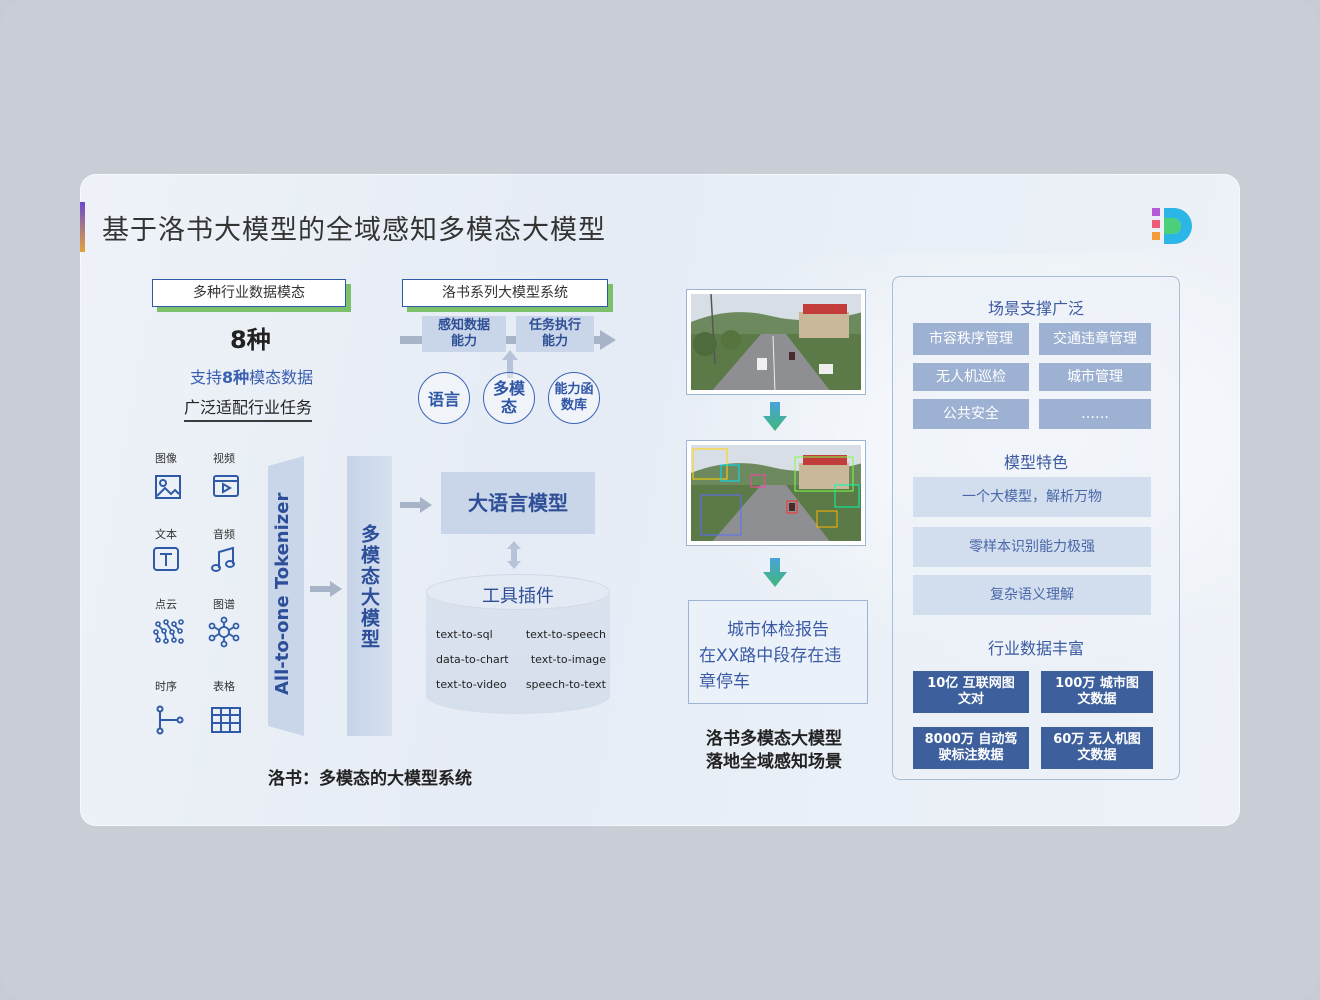 The height and width of the screenshot is (1000, 1320). Describe the element at coordinates (514, 555) in the screenshot. I see `arrow-updown-icon` at that location.